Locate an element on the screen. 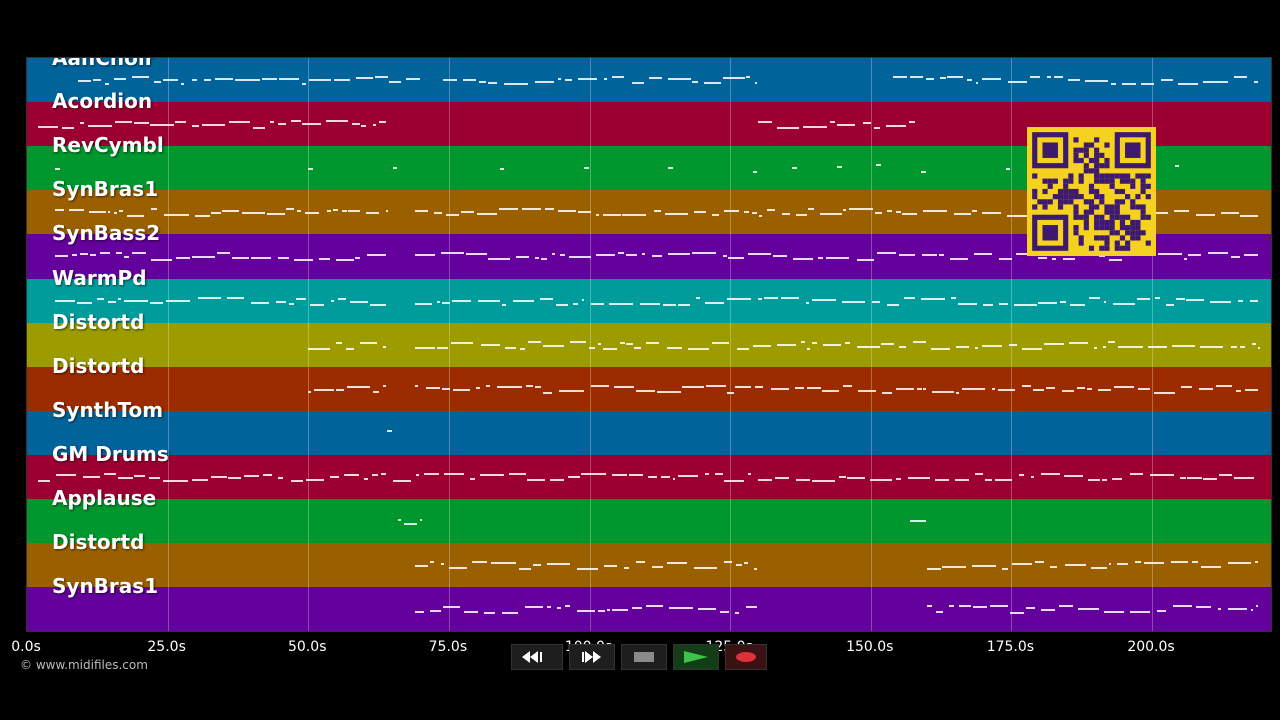 The width and height of the screenshot is (1280, 720). play-button is located at coordinates (696, 657).